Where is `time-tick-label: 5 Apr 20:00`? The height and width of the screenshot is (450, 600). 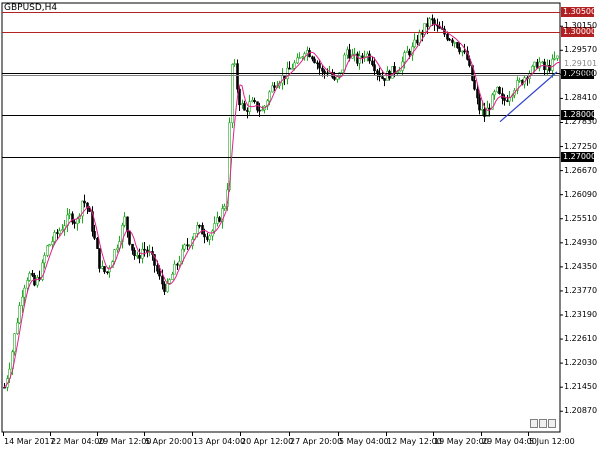 time-tick-label: 5 Apr 20:00 is located at coordinates (169, 441).